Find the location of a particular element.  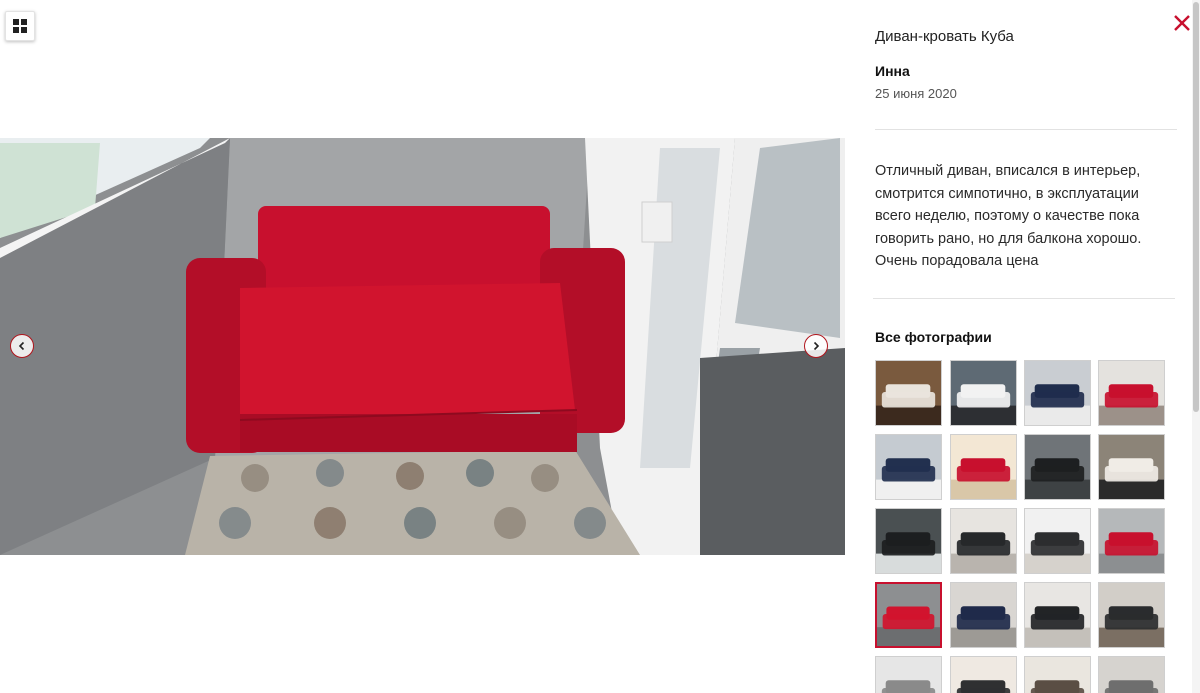

grid-icon is located at coordinates (20, 26).